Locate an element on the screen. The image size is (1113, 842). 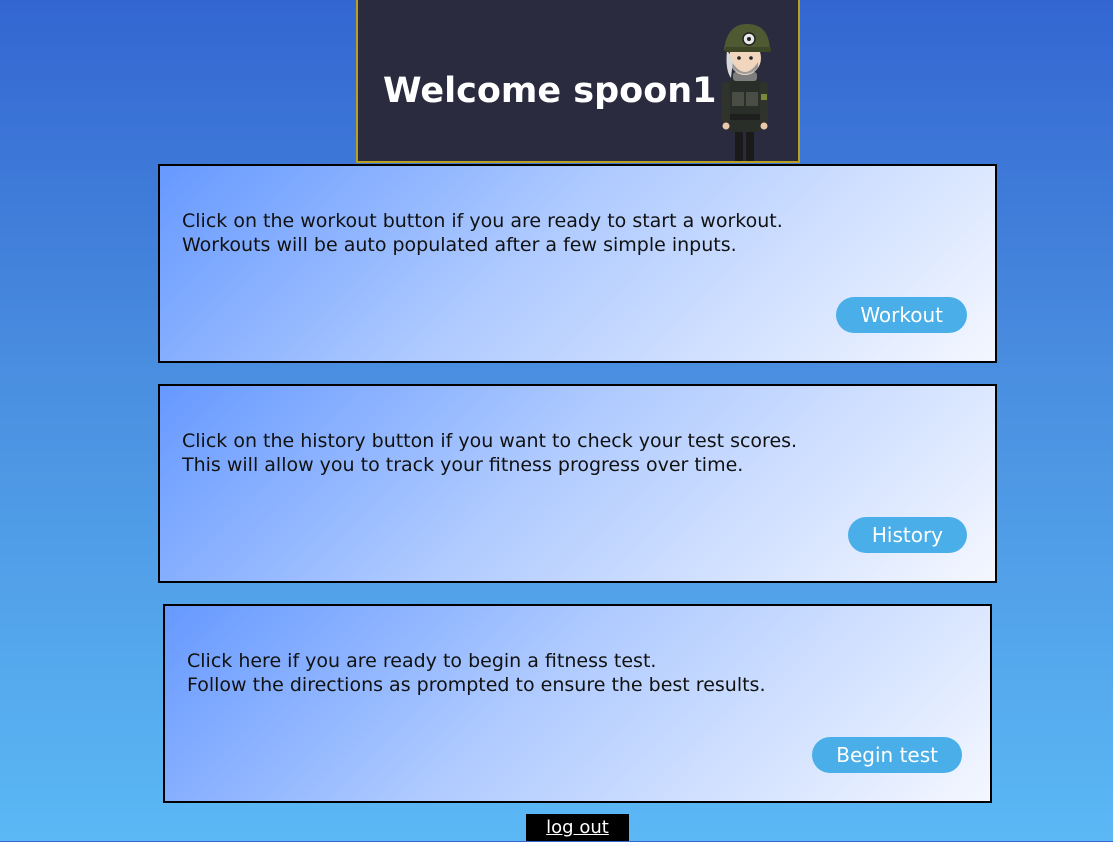
workout-button: Workout is located at coordinates (901, 315).